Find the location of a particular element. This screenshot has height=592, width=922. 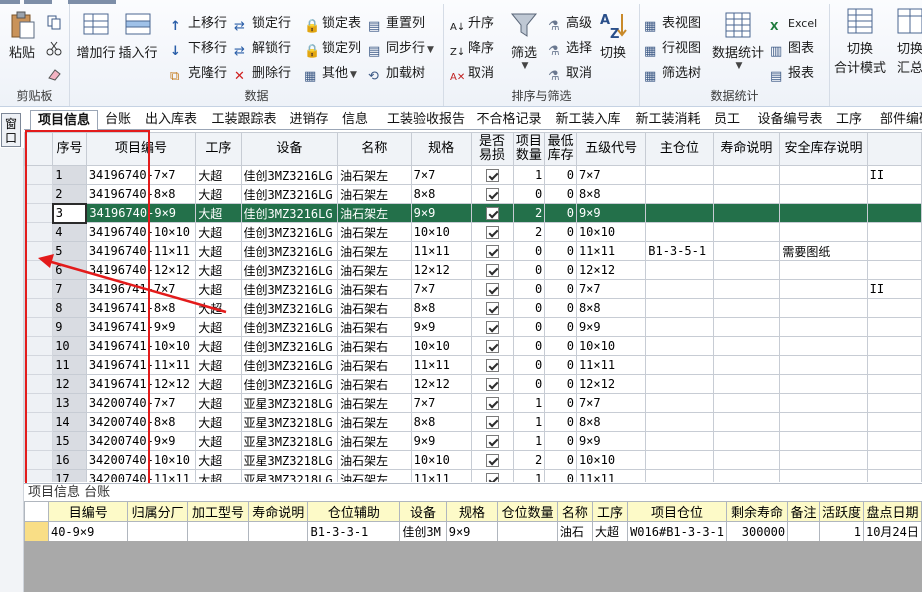

cell-level5-code: 9×9 is located at coordinates (611, 441).